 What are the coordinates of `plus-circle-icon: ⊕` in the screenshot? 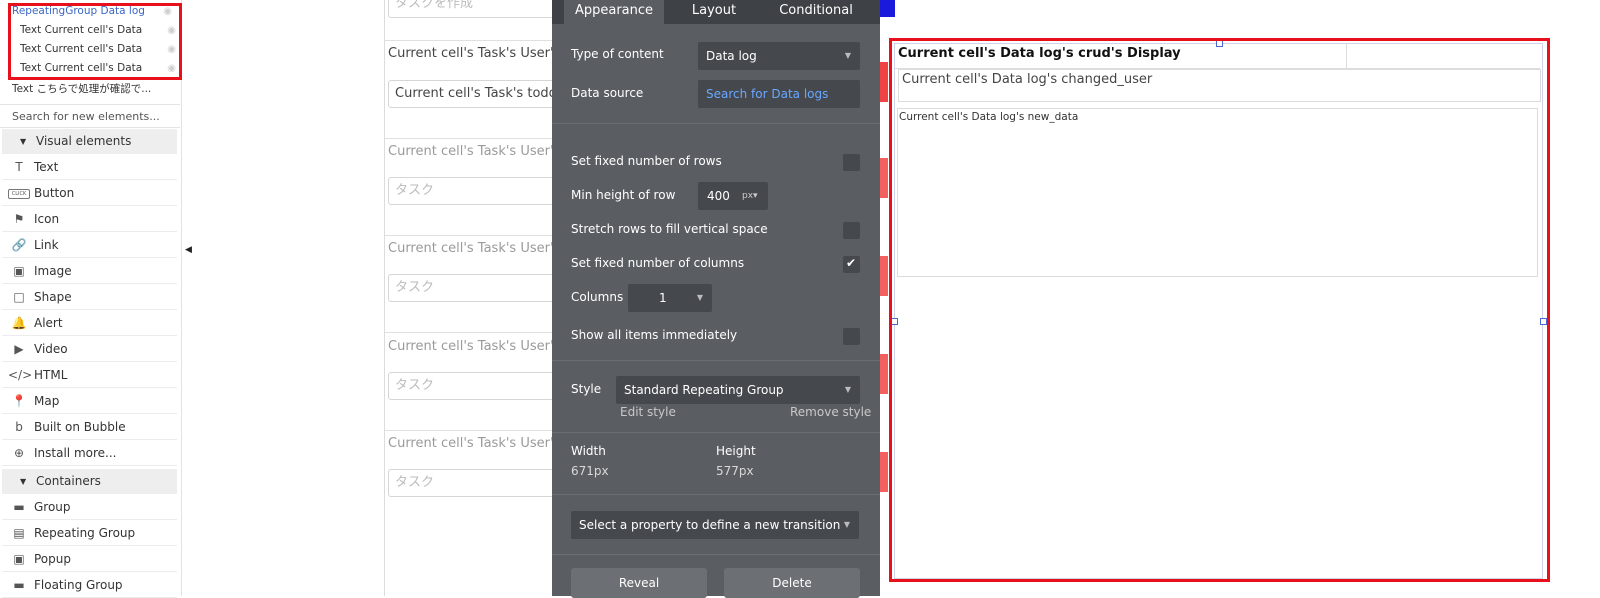 It's located at (19, 453).